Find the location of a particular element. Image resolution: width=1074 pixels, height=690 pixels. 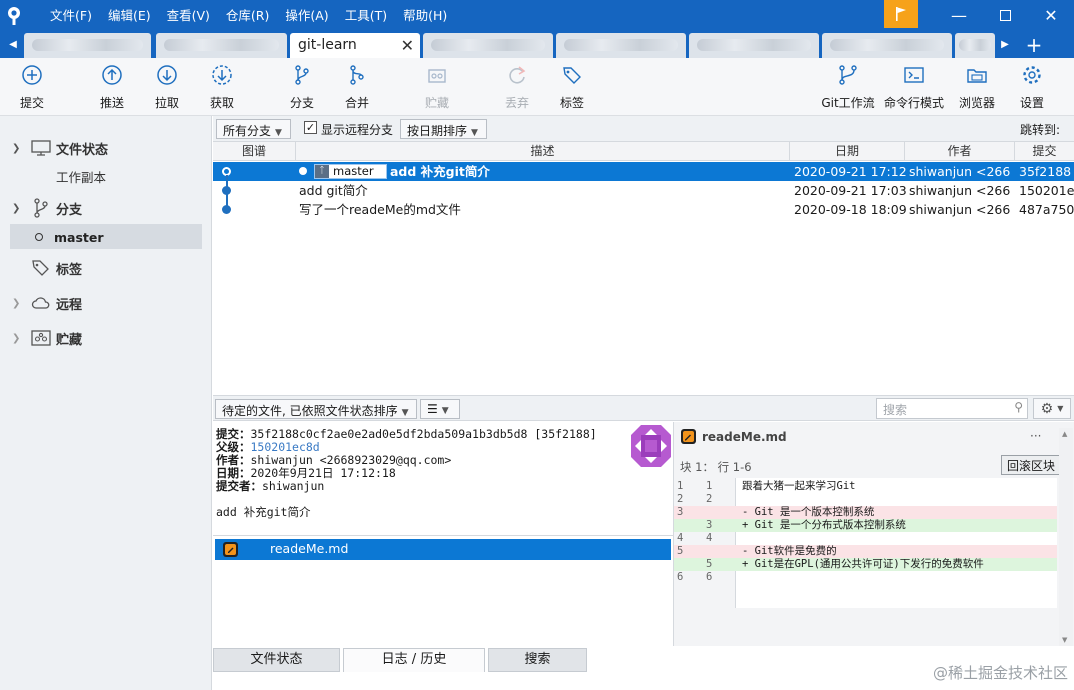

sidebar-section-remotes: ❯ 远程 is located at coordinates (106, 303).